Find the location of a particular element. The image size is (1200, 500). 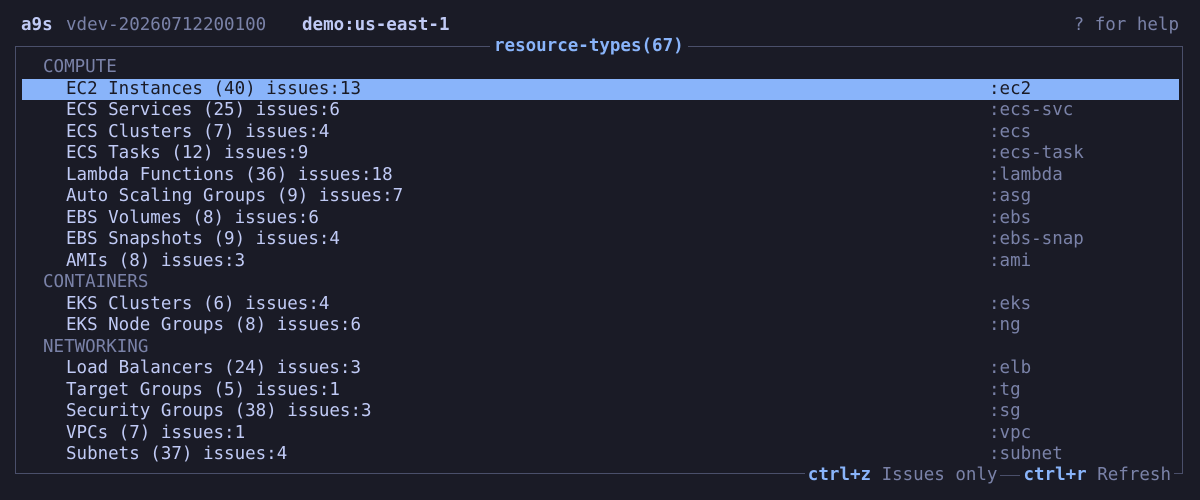

resource-type-row: Load Balancers (24) issues:3 :elb is located at coordinates (600, 369).